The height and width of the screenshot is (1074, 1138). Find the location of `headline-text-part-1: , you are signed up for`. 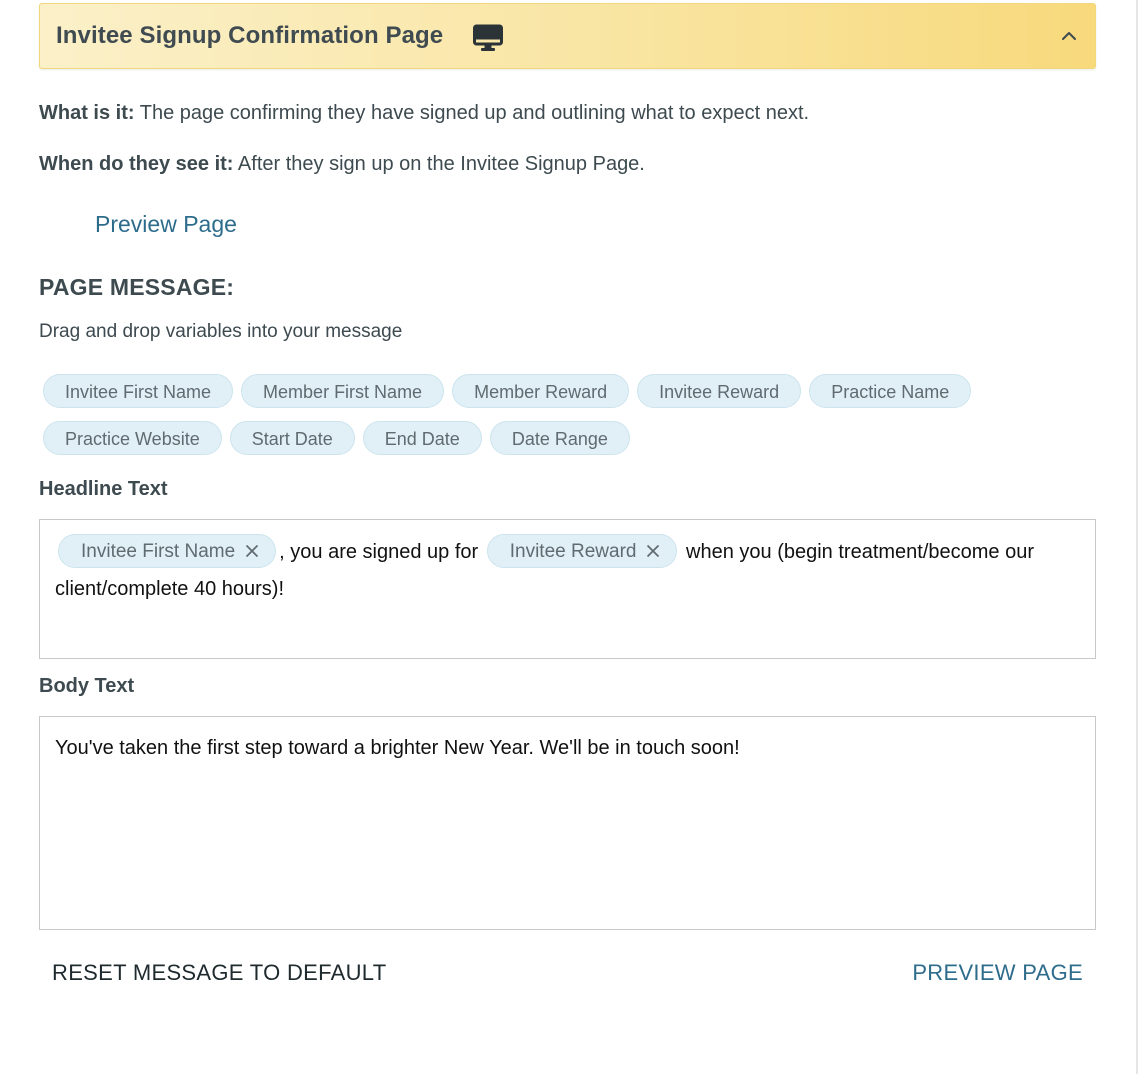

headline-text-part-1: , you are signed up for is located at coordinates (379, 552).